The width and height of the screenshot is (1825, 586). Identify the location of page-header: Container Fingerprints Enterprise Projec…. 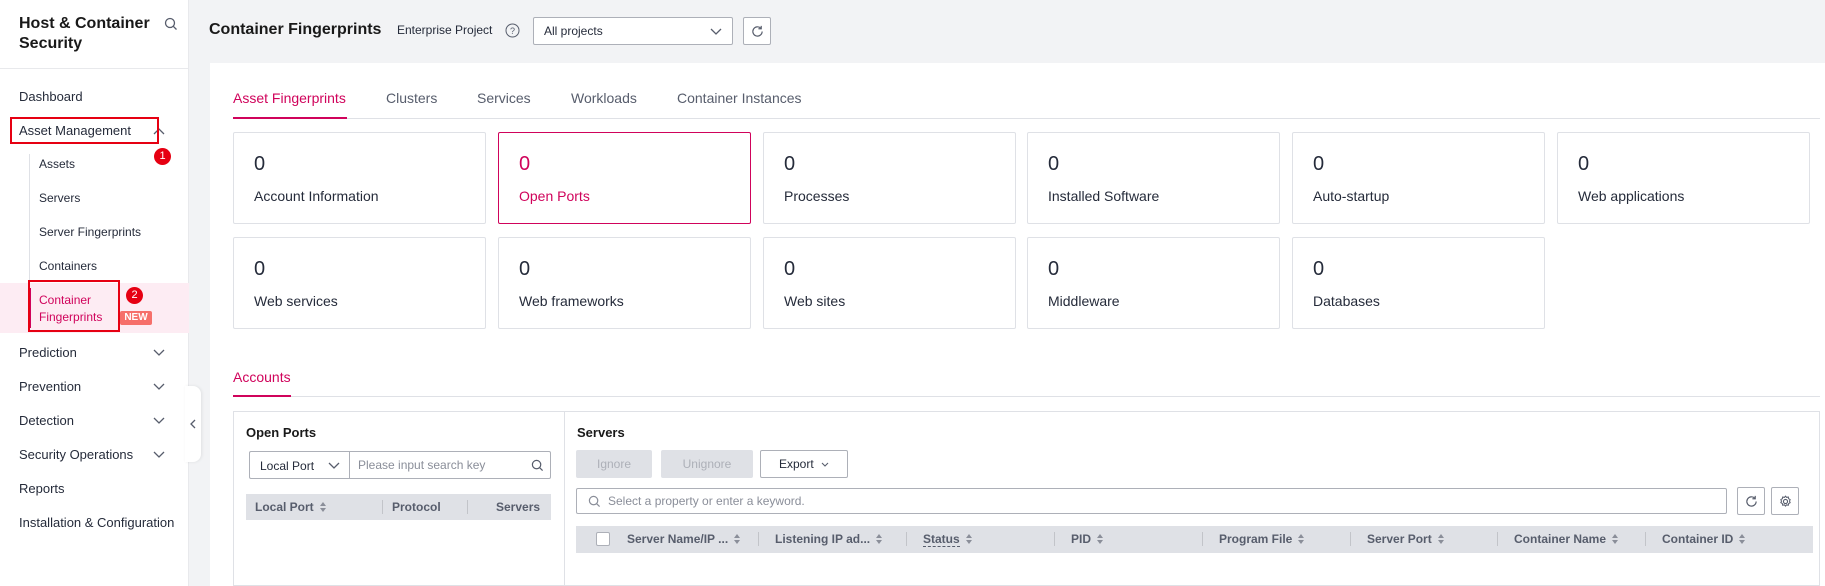
(1007, 31).